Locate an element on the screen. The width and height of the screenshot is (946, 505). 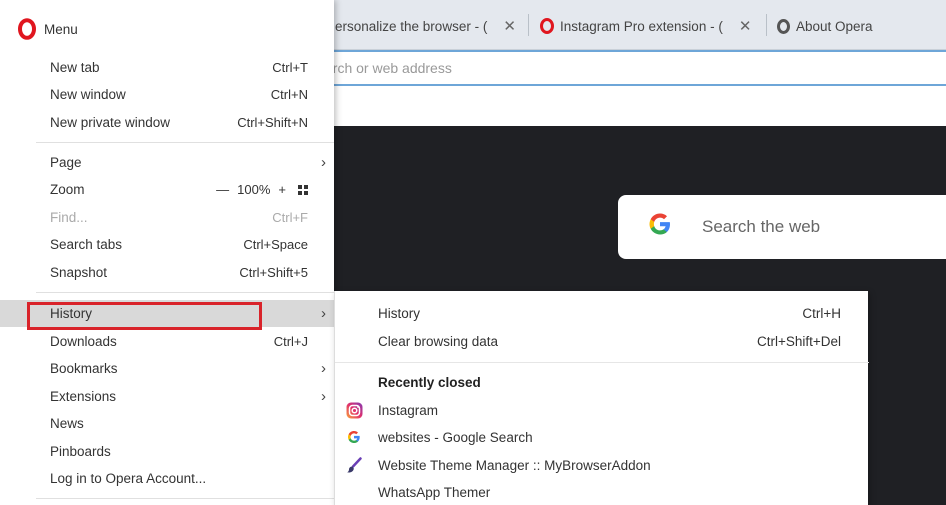
submenu-separator is located at coordinates (602, 362).